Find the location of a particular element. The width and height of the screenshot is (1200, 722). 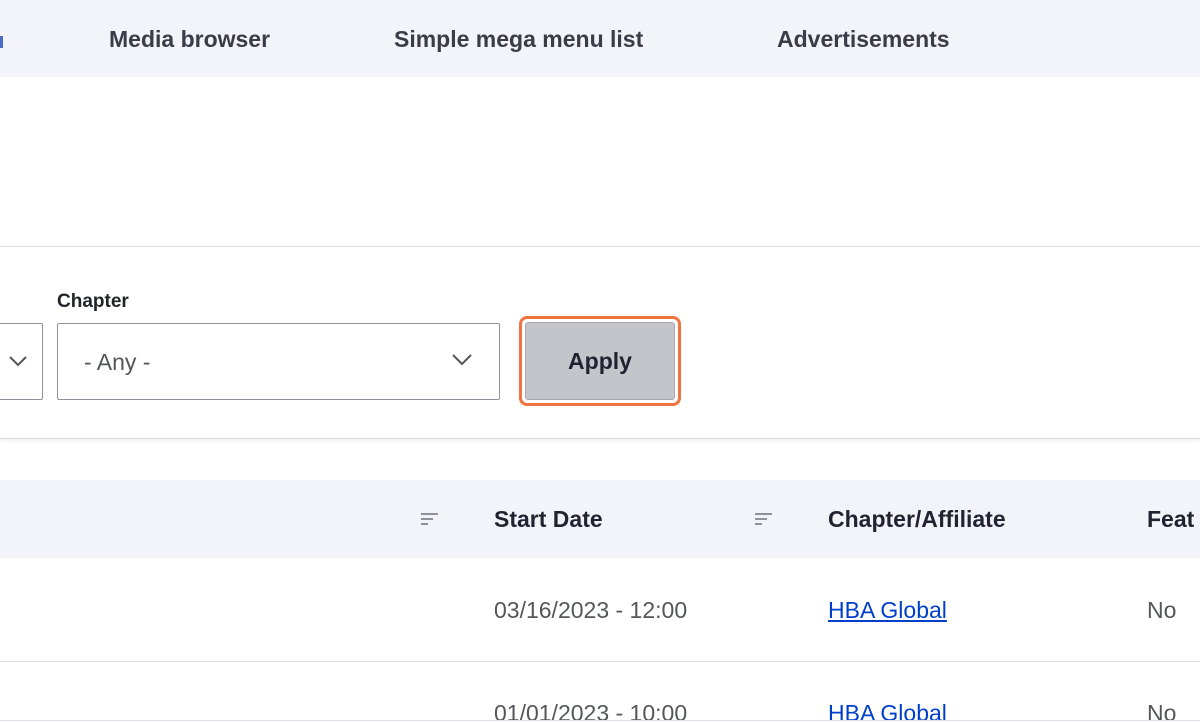

chapter-select: - Any - is located at coordinates (278, 361).